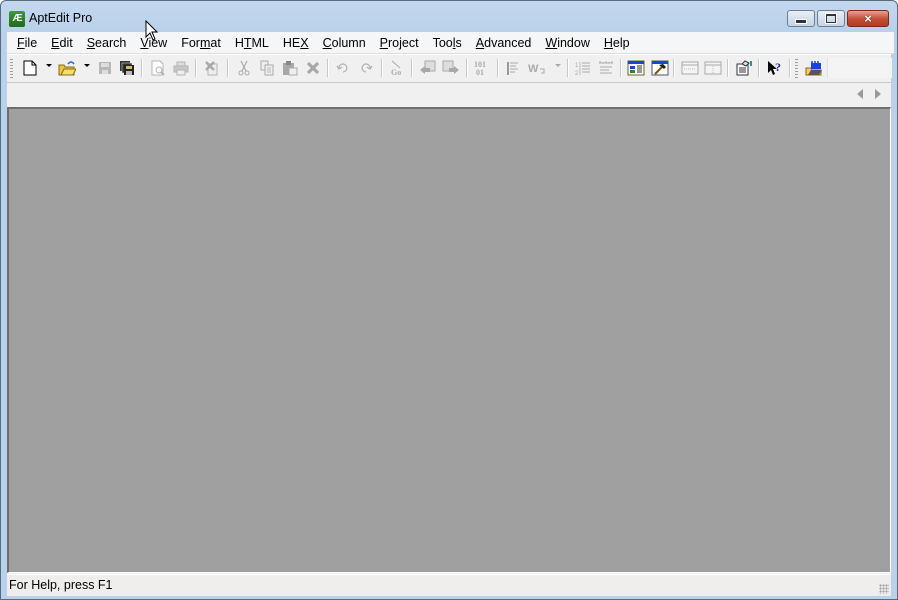  I want to click on properties-button, so click(744, 68).